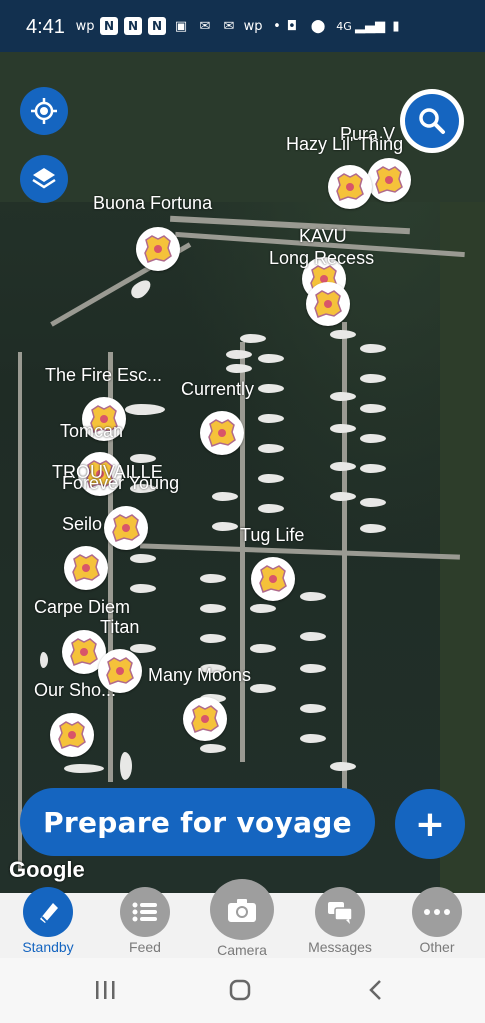 This screenshot has width=485, height=1023. I want to click on vessel-label: Tomcan, so click(91, 431).